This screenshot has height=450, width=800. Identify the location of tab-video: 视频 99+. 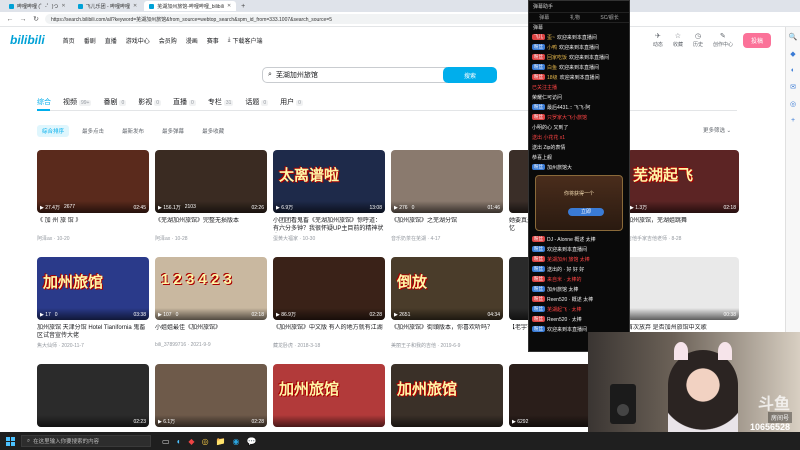
(77, 102).